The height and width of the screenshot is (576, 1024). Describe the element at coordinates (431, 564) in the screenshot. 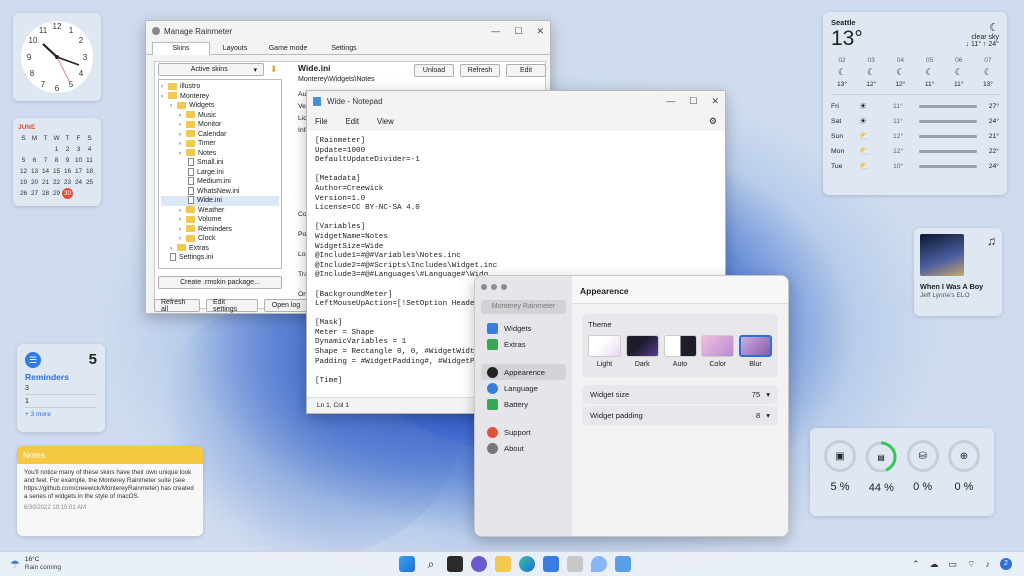

I see `search-icon: ⌕` at that location.